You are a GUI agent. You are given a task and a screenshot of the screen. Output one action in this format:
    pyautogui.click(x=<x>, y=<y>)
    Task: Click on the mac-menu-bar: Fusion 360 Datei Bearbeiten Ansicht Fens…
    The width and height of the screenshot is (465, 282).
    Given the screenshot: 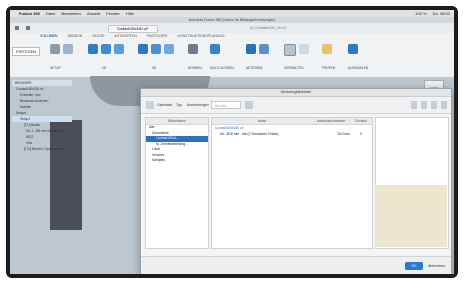 What is the action you would take?
    pyautogui.click(x=232, y=13)
    